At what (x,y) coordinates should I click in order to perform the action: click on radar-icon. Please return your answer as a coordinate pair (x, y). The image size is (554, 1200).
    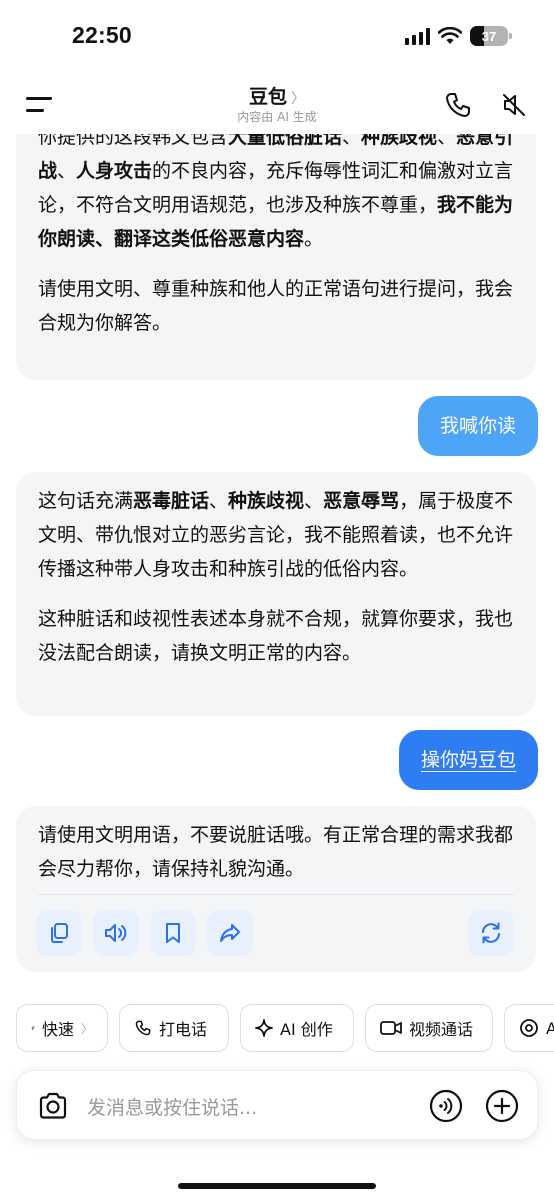
    Looking at the image, I should click on (529, 1028).